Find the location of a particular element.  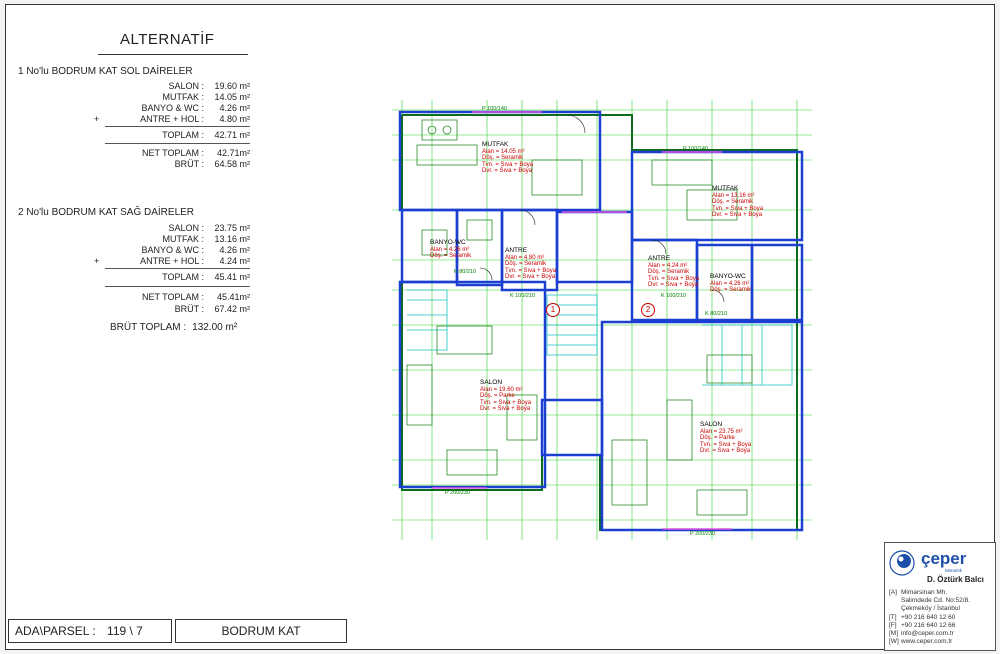

apartment-1-net-total: NET TOPLAM :42.71m² is located at coordinates (195, 153).